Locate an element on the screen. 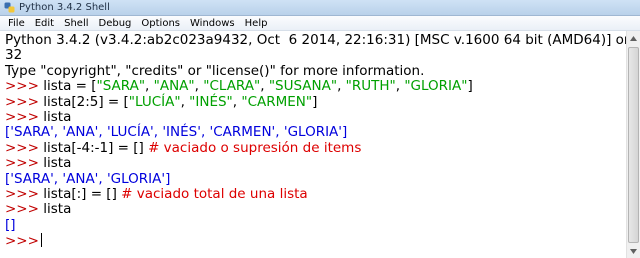  code: lista[-4:-1] = [] is located at coordinates (96, 147).